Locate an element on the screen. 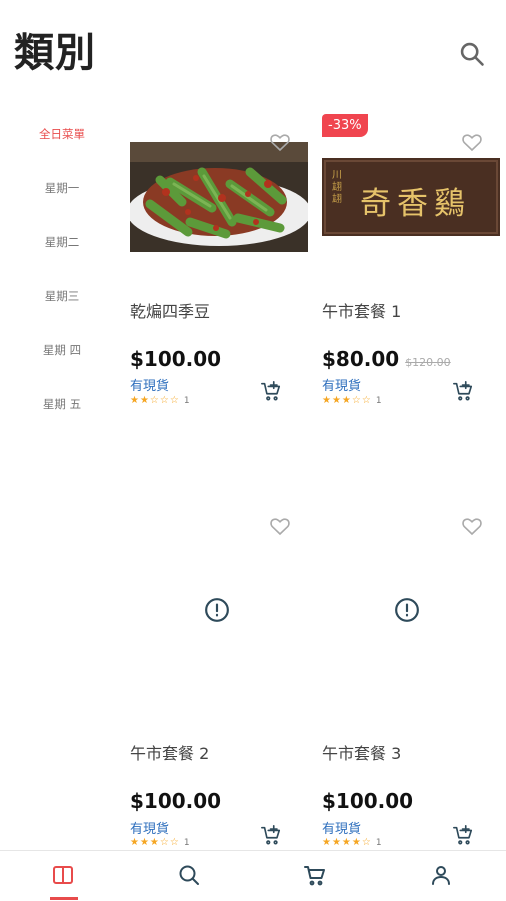 The width and height of the screenshot is (506, 901). product-card: 午市套餐 3 $100.00 有現貨 ★★★★☆ 1 is located at coordinates (411, 675).